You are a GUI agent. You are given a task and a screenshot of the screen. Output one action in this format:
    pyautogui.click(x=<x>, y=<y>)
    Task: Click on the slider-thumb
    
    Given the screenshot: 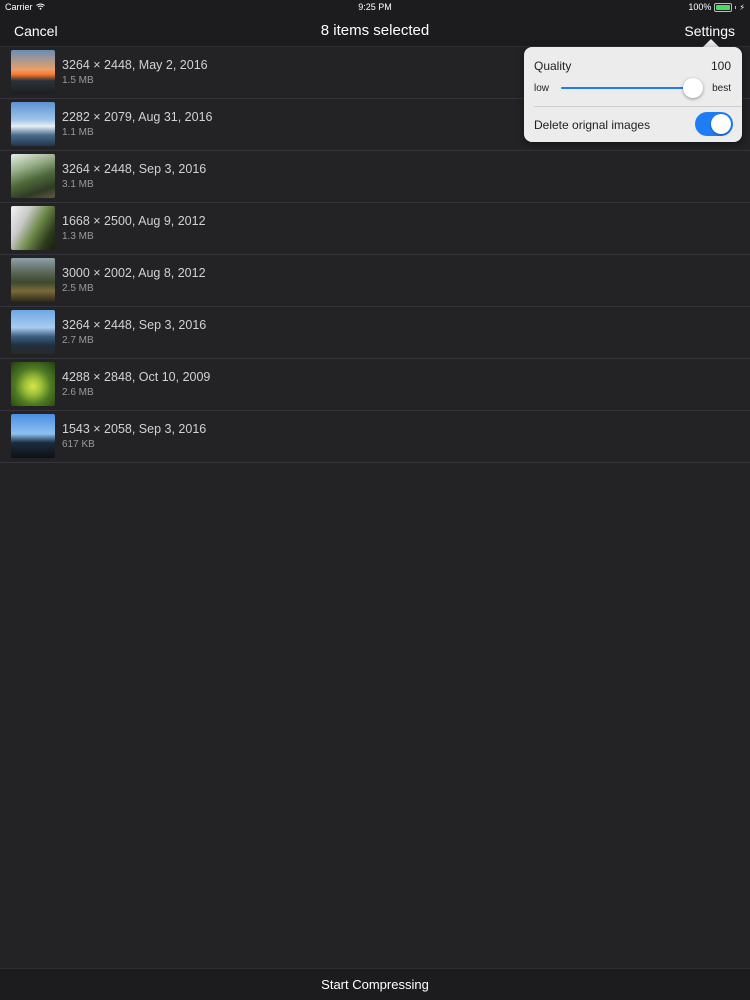 What is the action you would take?
    pyautogui.click(x=693, y=88)
    